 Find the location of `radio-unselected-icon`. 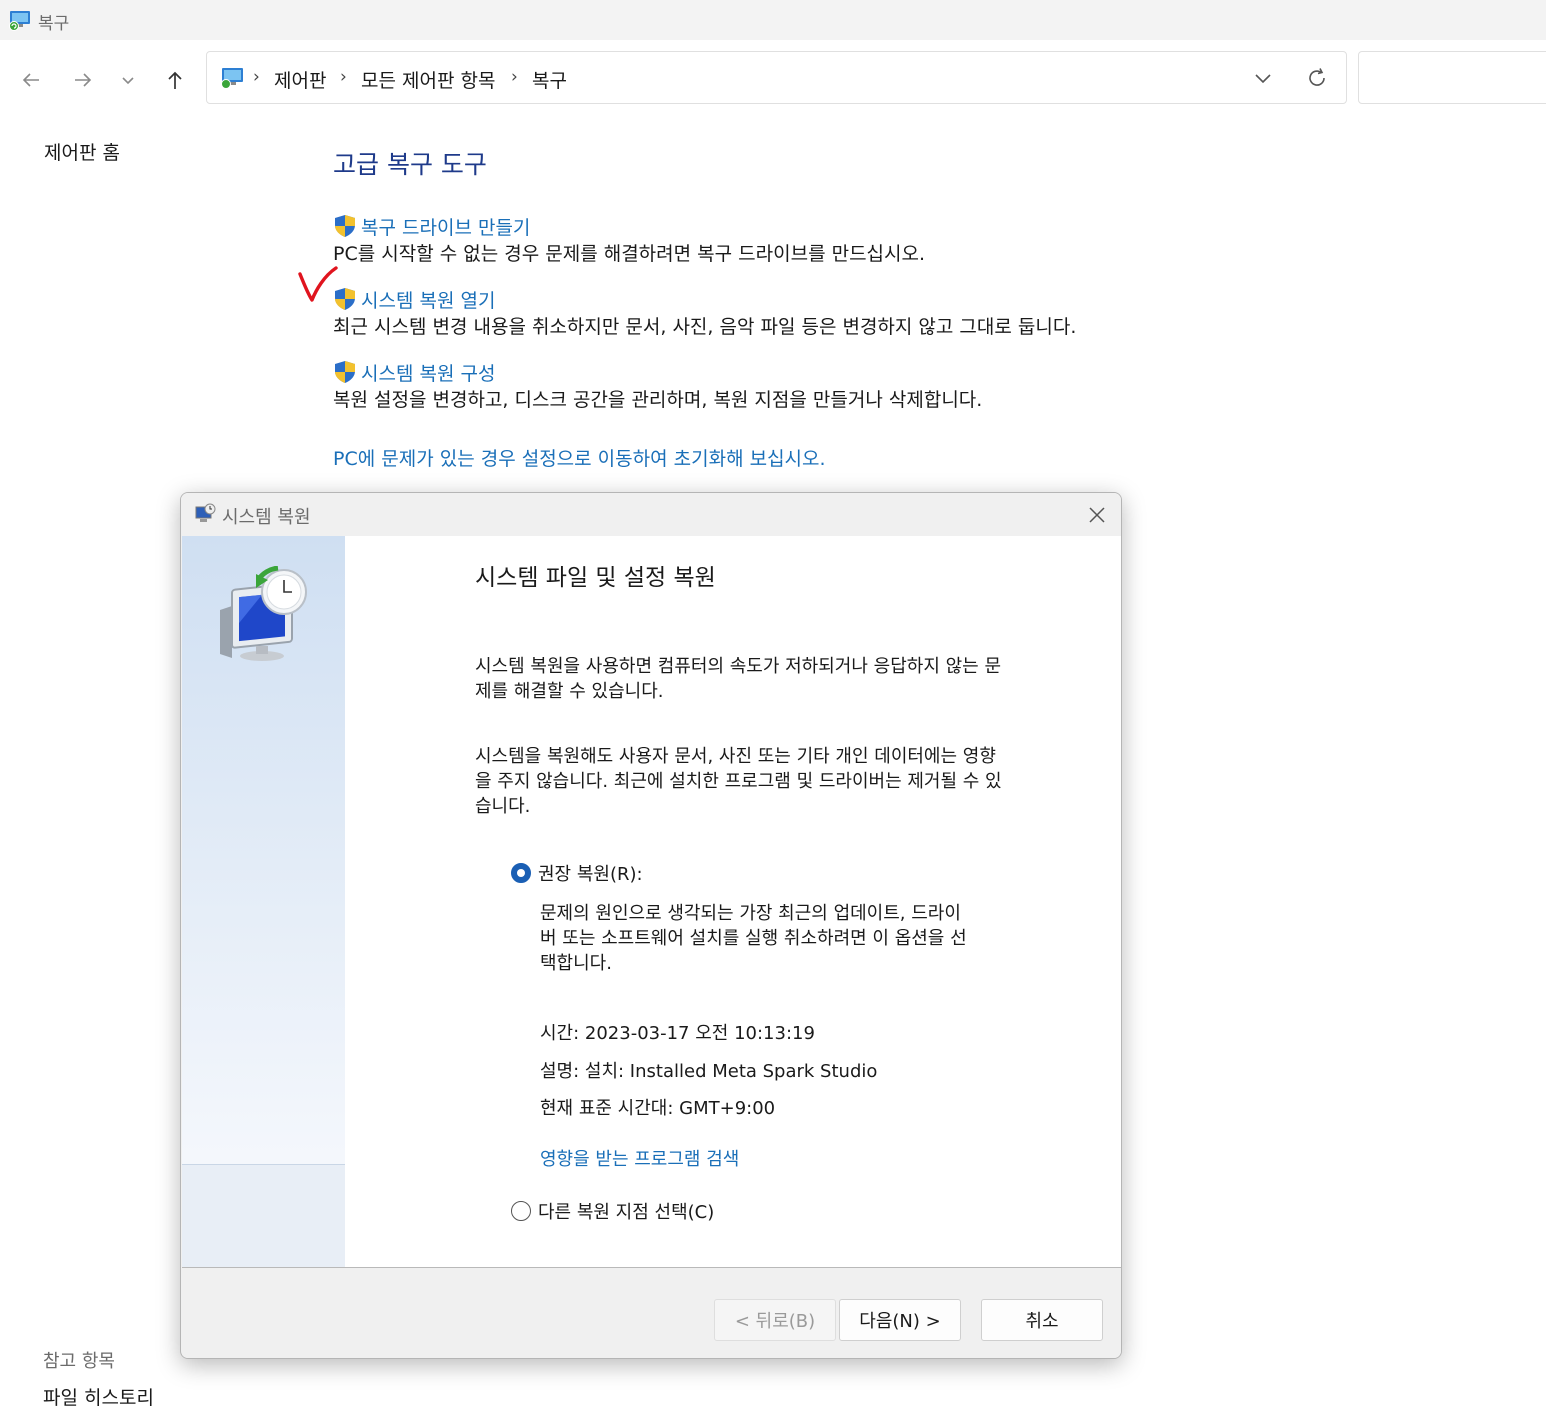

radio-unselected-icon is located at coordinates (521, 1211).